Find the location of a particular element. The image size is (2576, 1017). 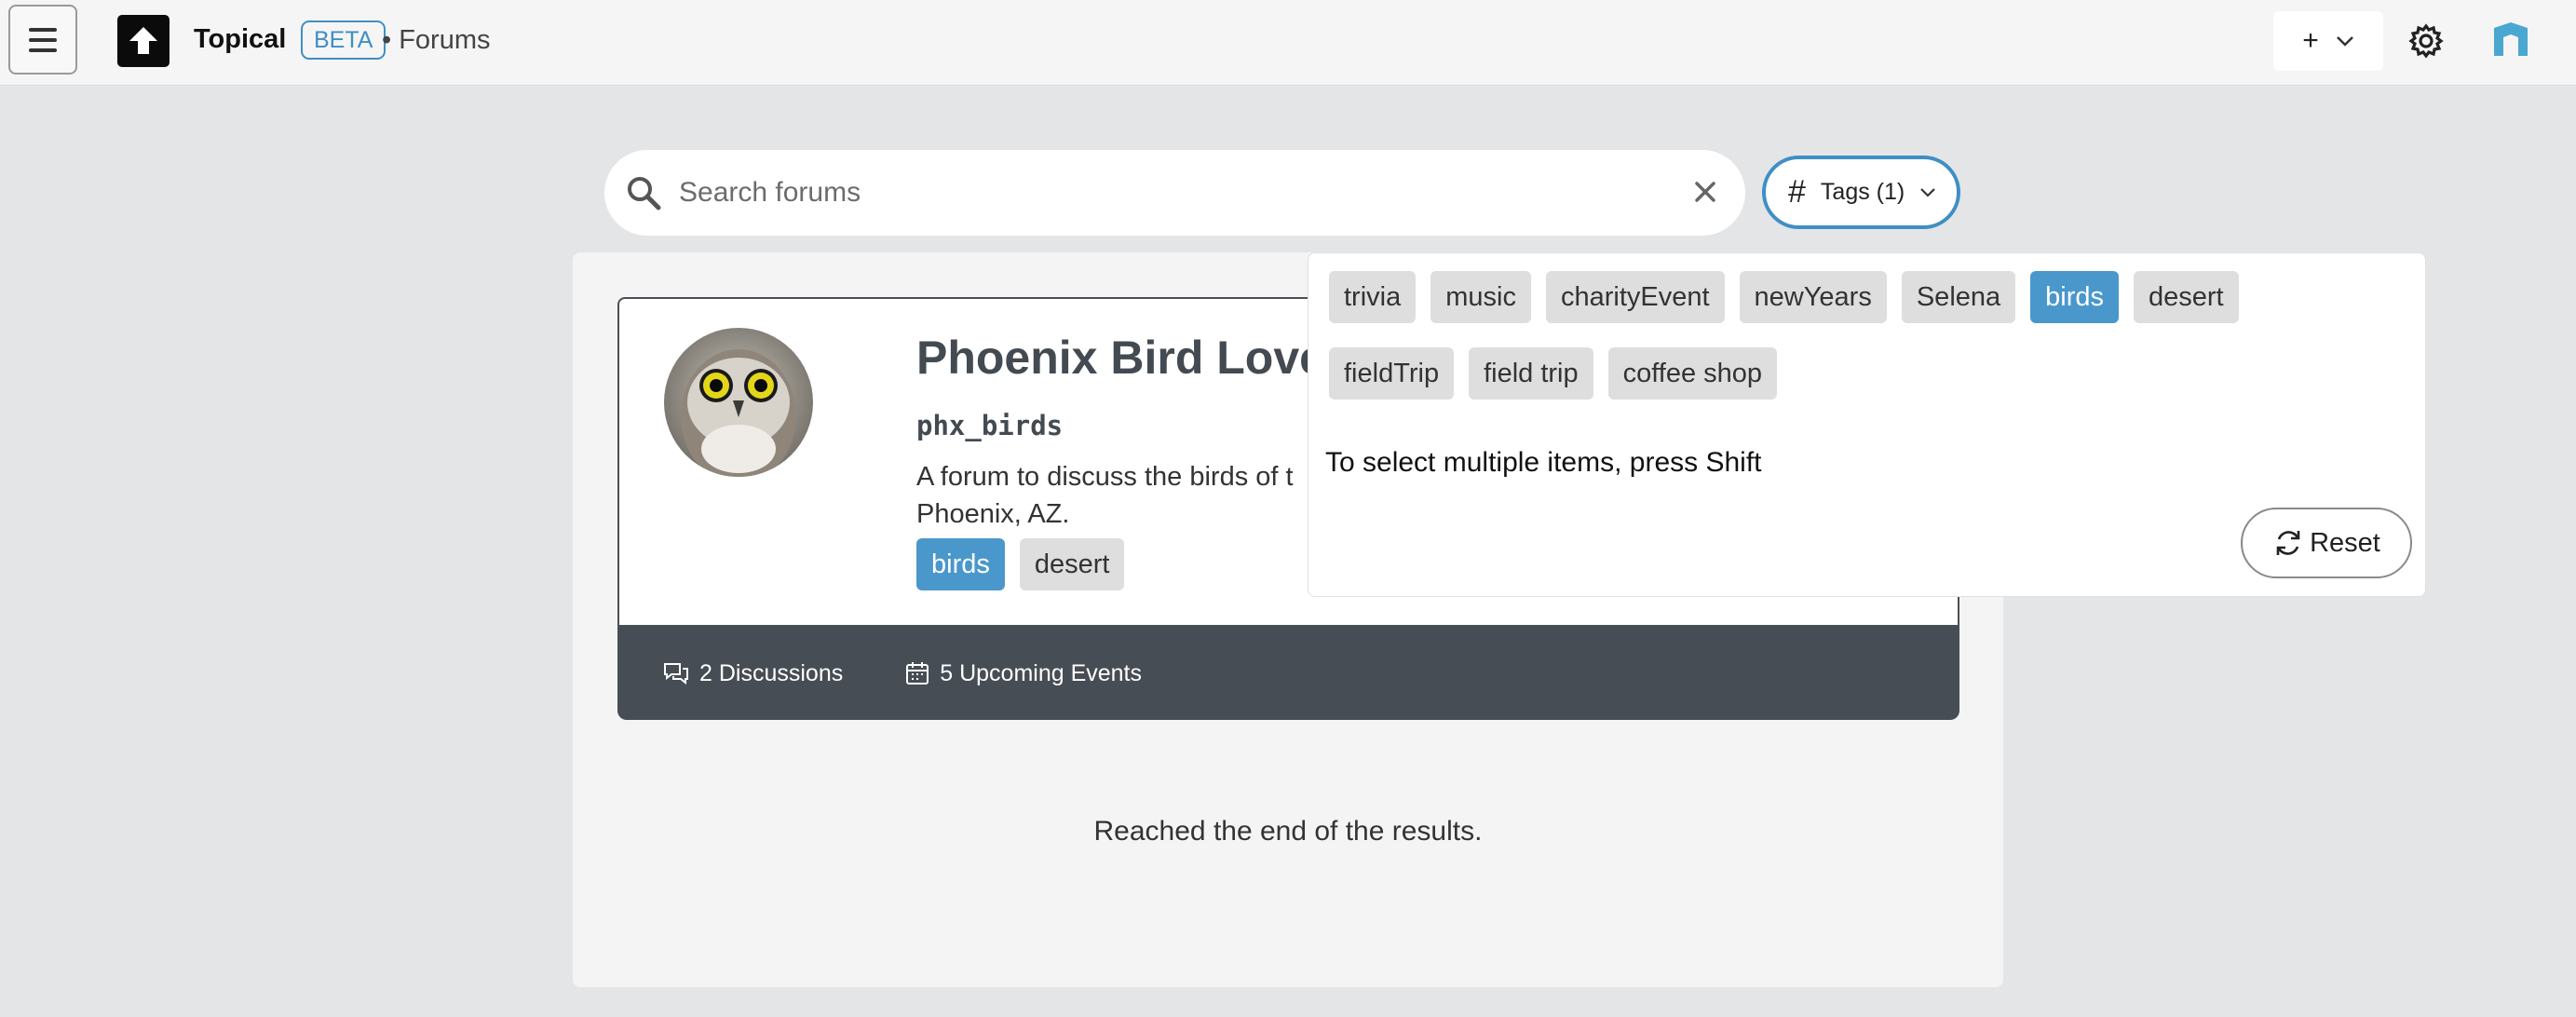

search-icon is located at coordinates (644, 193).